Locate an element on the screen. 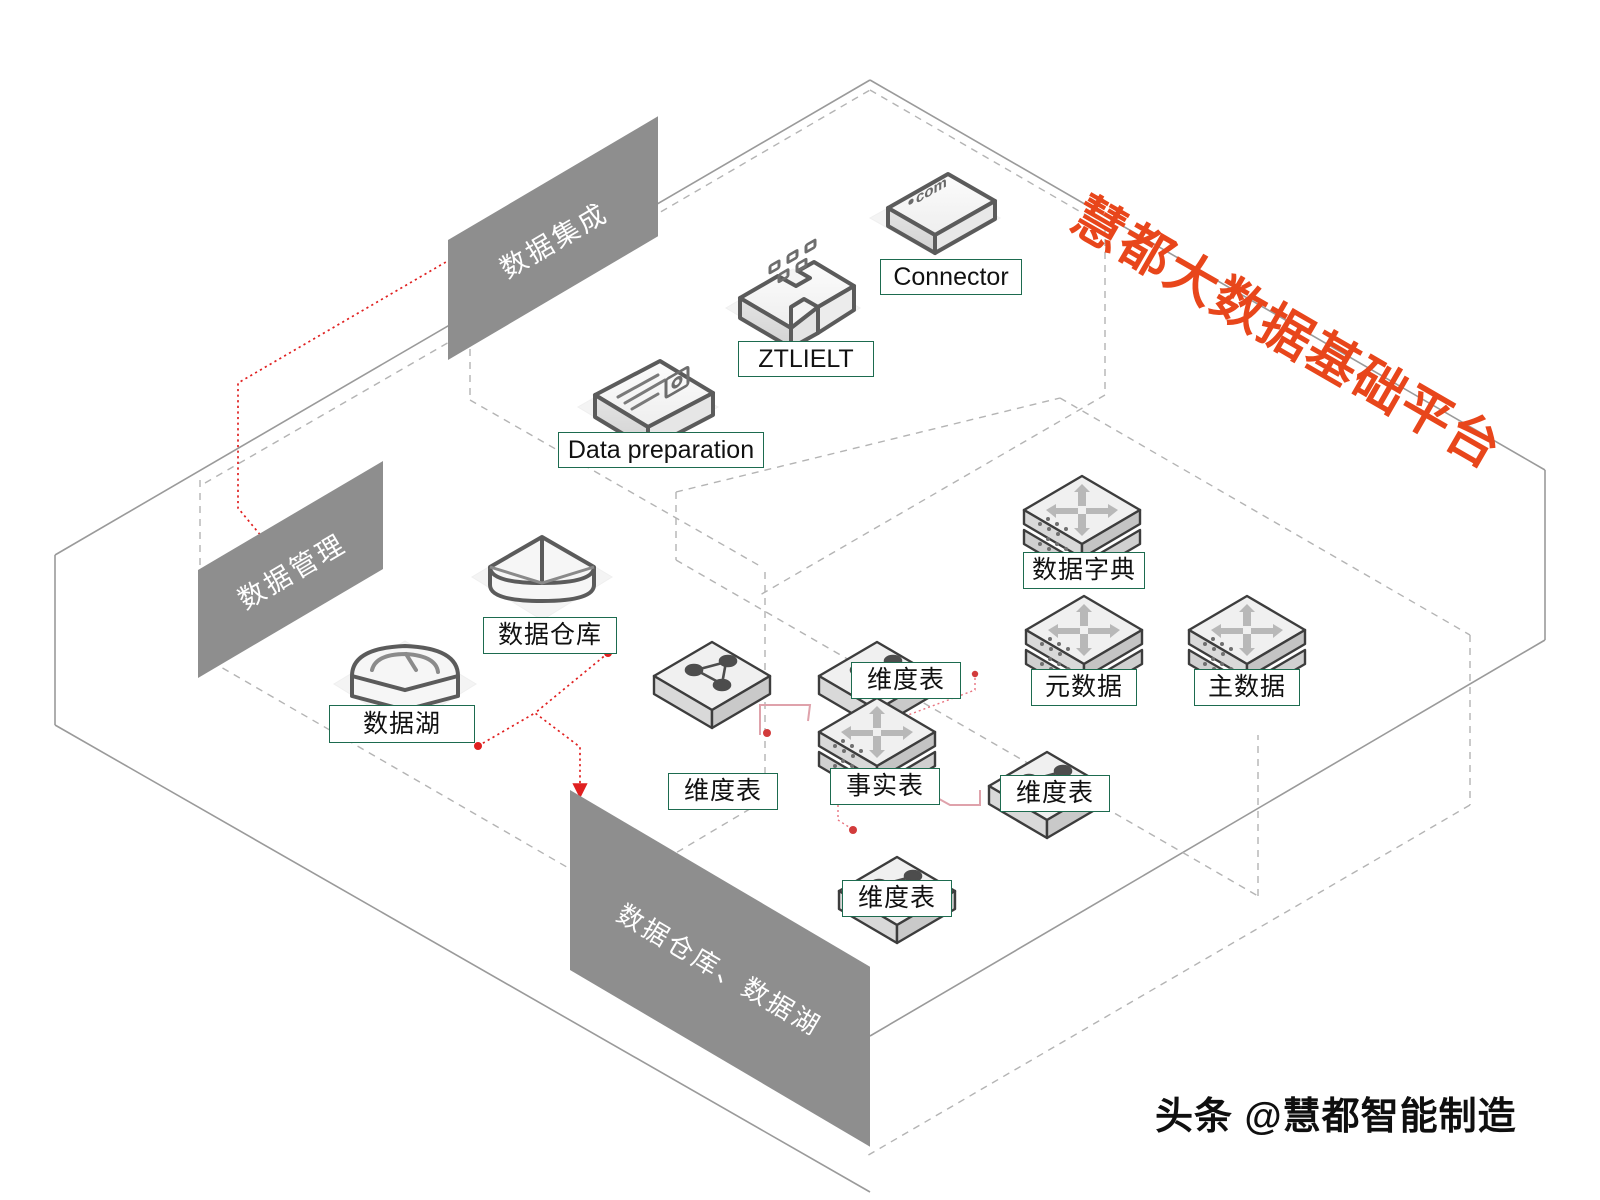 The width and height of the screenshot is (1600, 1200). chip-dim-top-label: 维度表 is located at coordinates (905, 680).